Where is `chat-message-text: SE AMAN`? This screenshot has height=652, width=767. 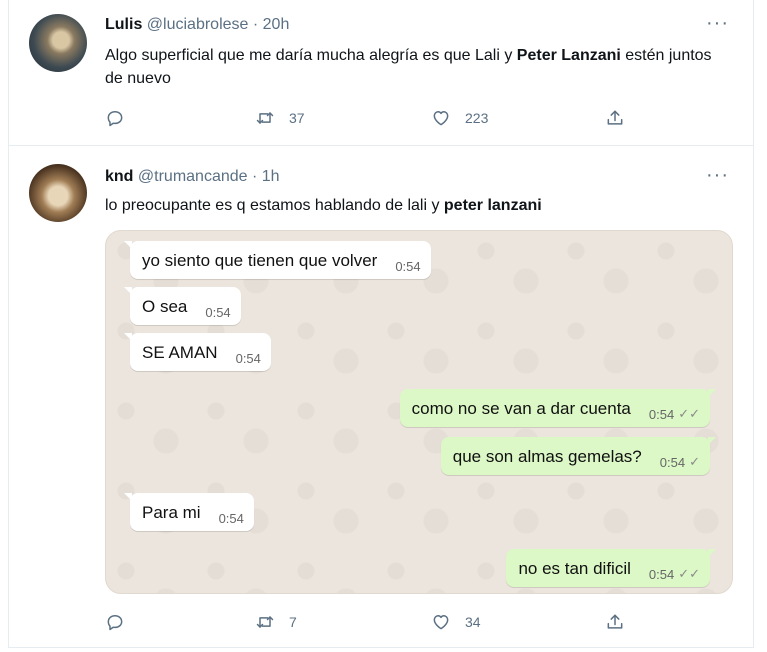 chat-message-text: SE AMAN is located at coordinates (180, 352).